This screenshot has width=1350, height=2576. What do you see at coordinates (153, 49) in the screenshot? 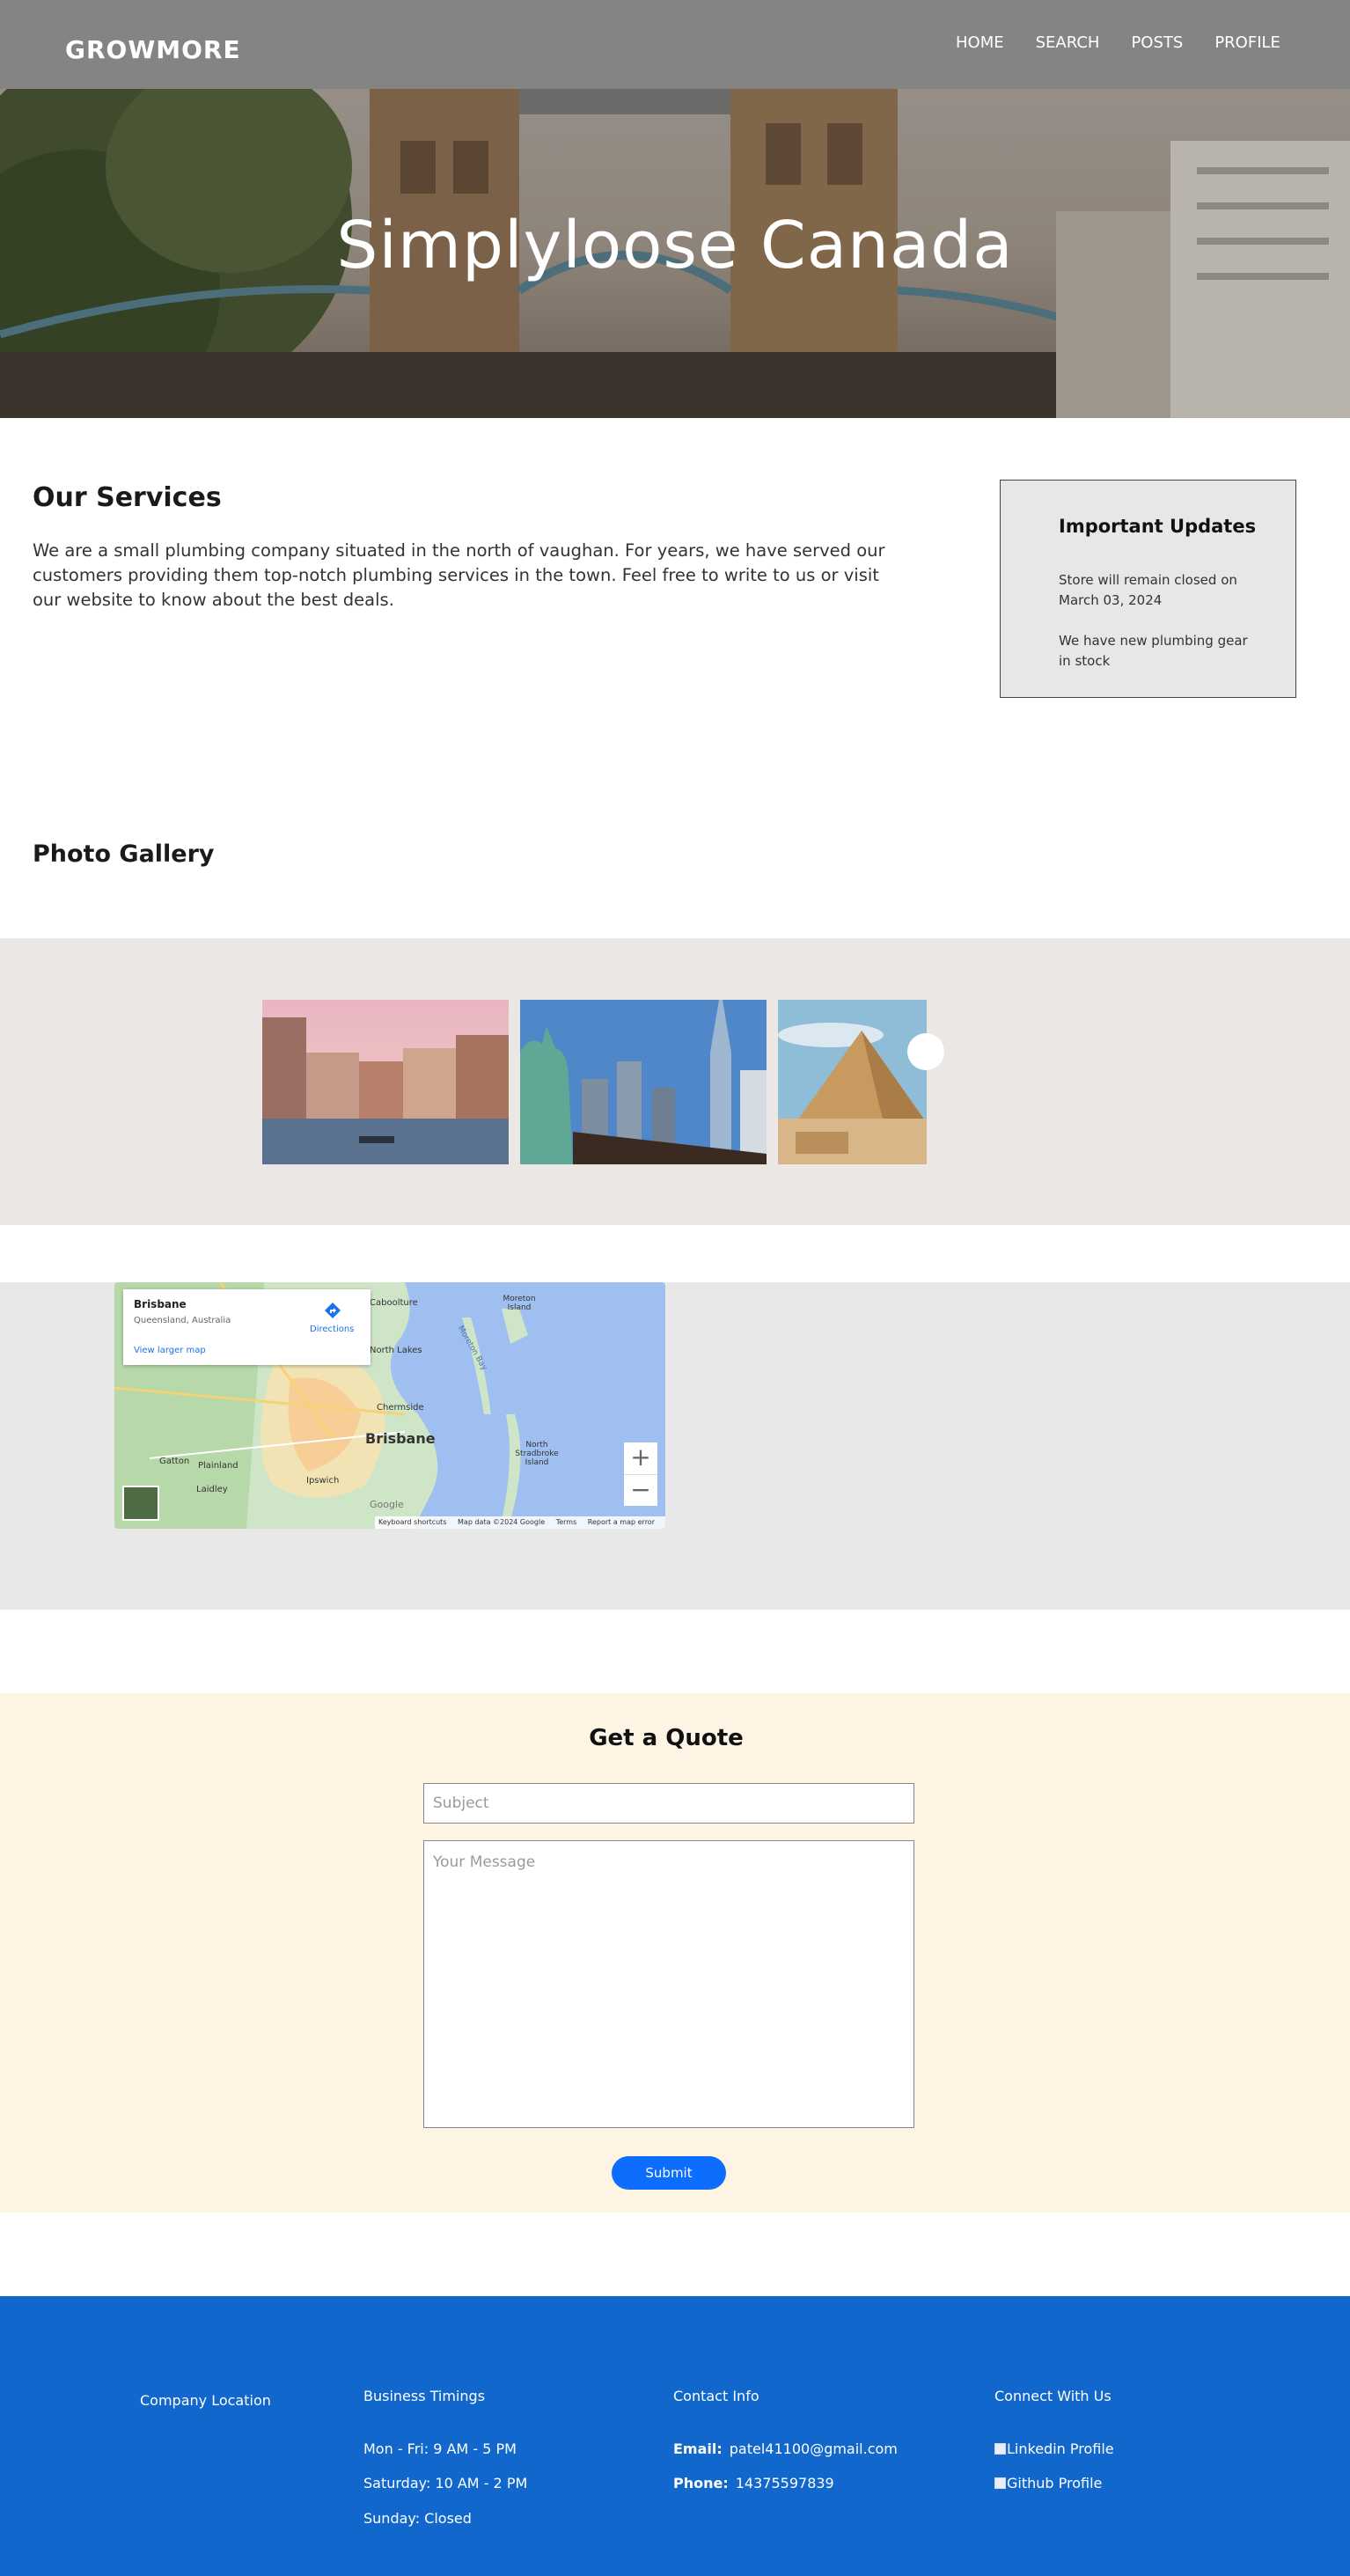
I see `site-logo: GROWMORE` at bounding box center [153, 49].